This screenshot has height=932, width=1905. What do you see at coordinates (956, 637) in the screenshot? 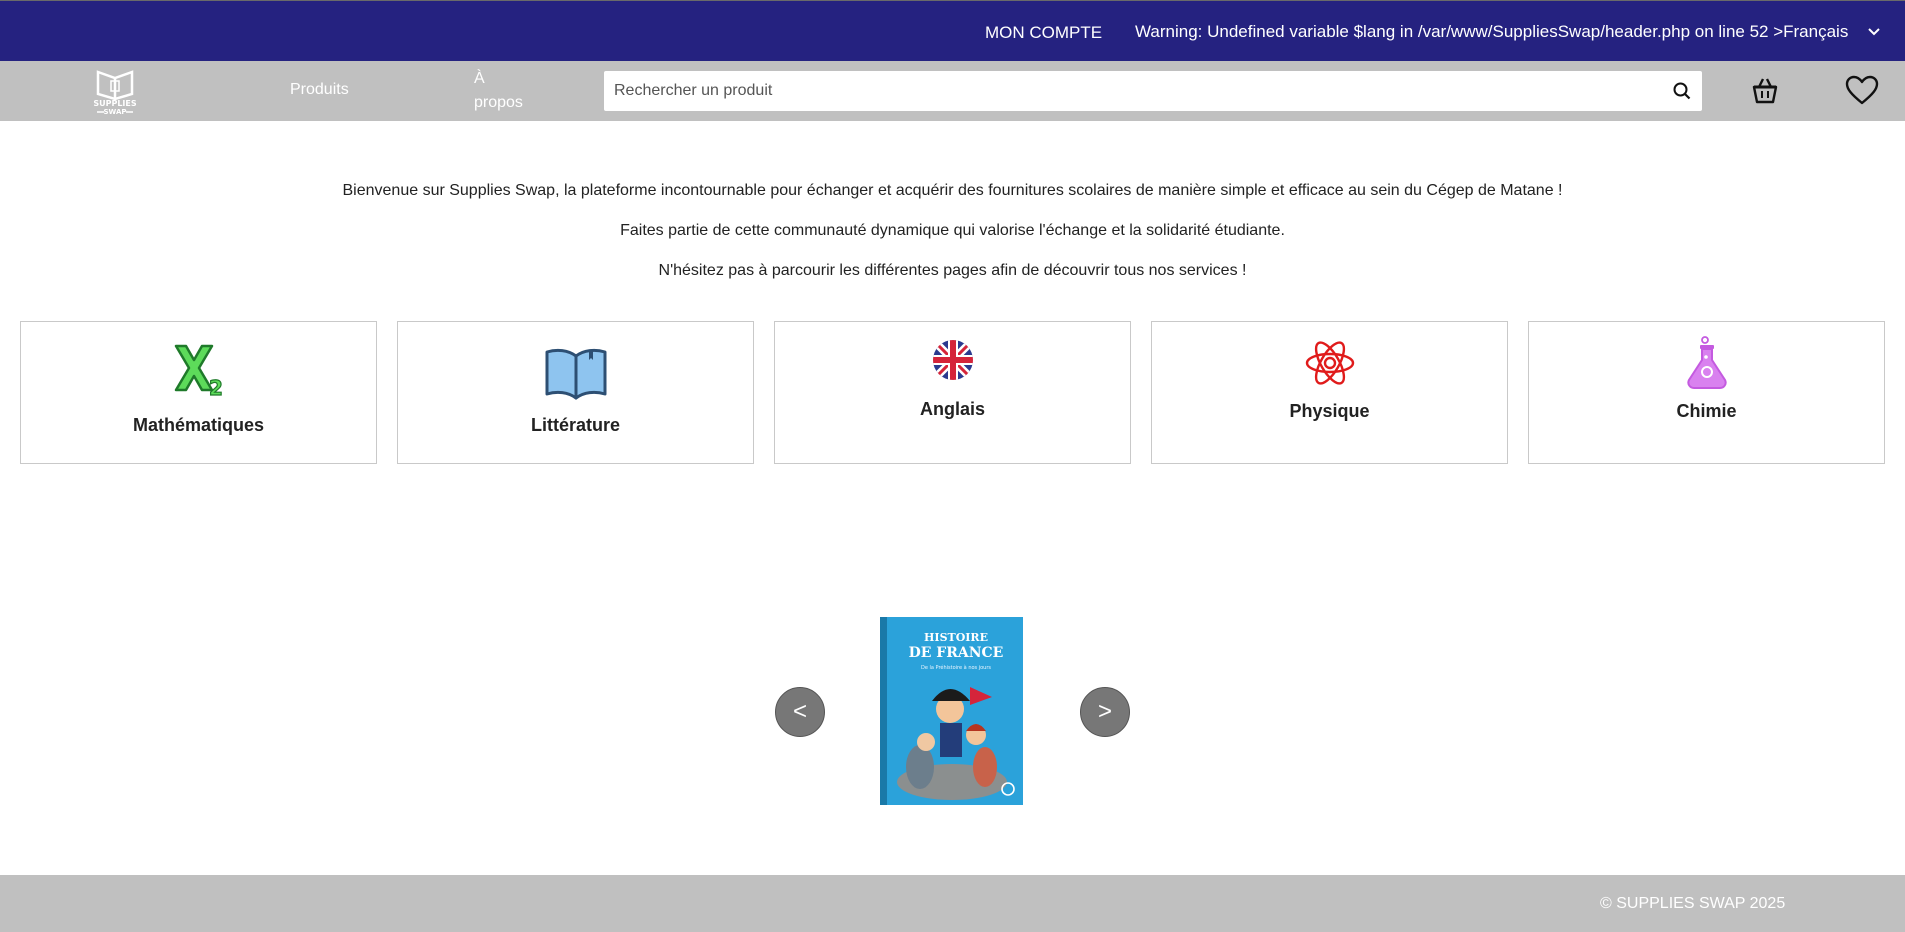
I see `book-title-top: HISTOIRE` at bounding box center [956, 637].